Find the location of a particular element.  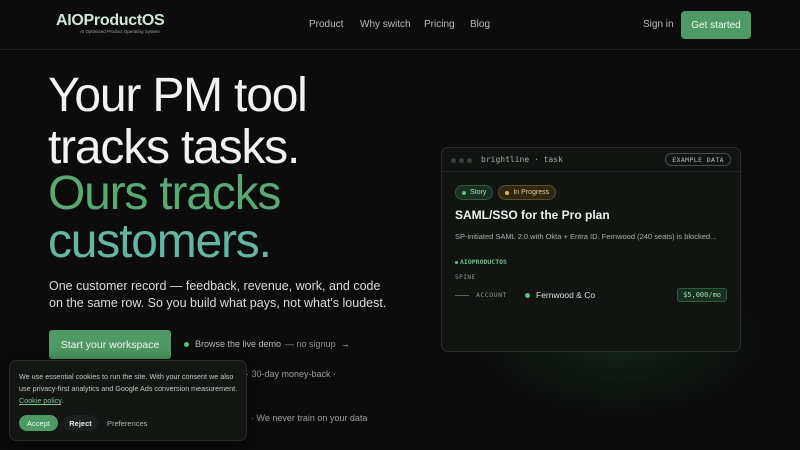

card-path: brightline · task is located at coordinates (522, 159).